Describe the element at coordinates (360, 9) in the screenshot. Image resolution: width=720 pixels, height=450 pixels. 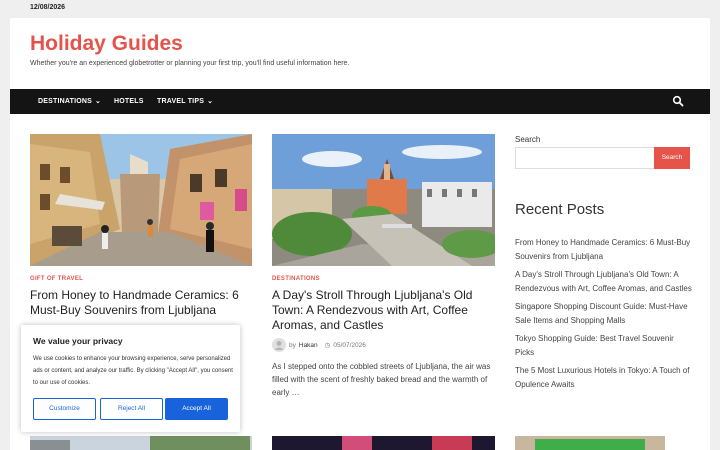
I see `top-bar: 12/08/2026` at that location.